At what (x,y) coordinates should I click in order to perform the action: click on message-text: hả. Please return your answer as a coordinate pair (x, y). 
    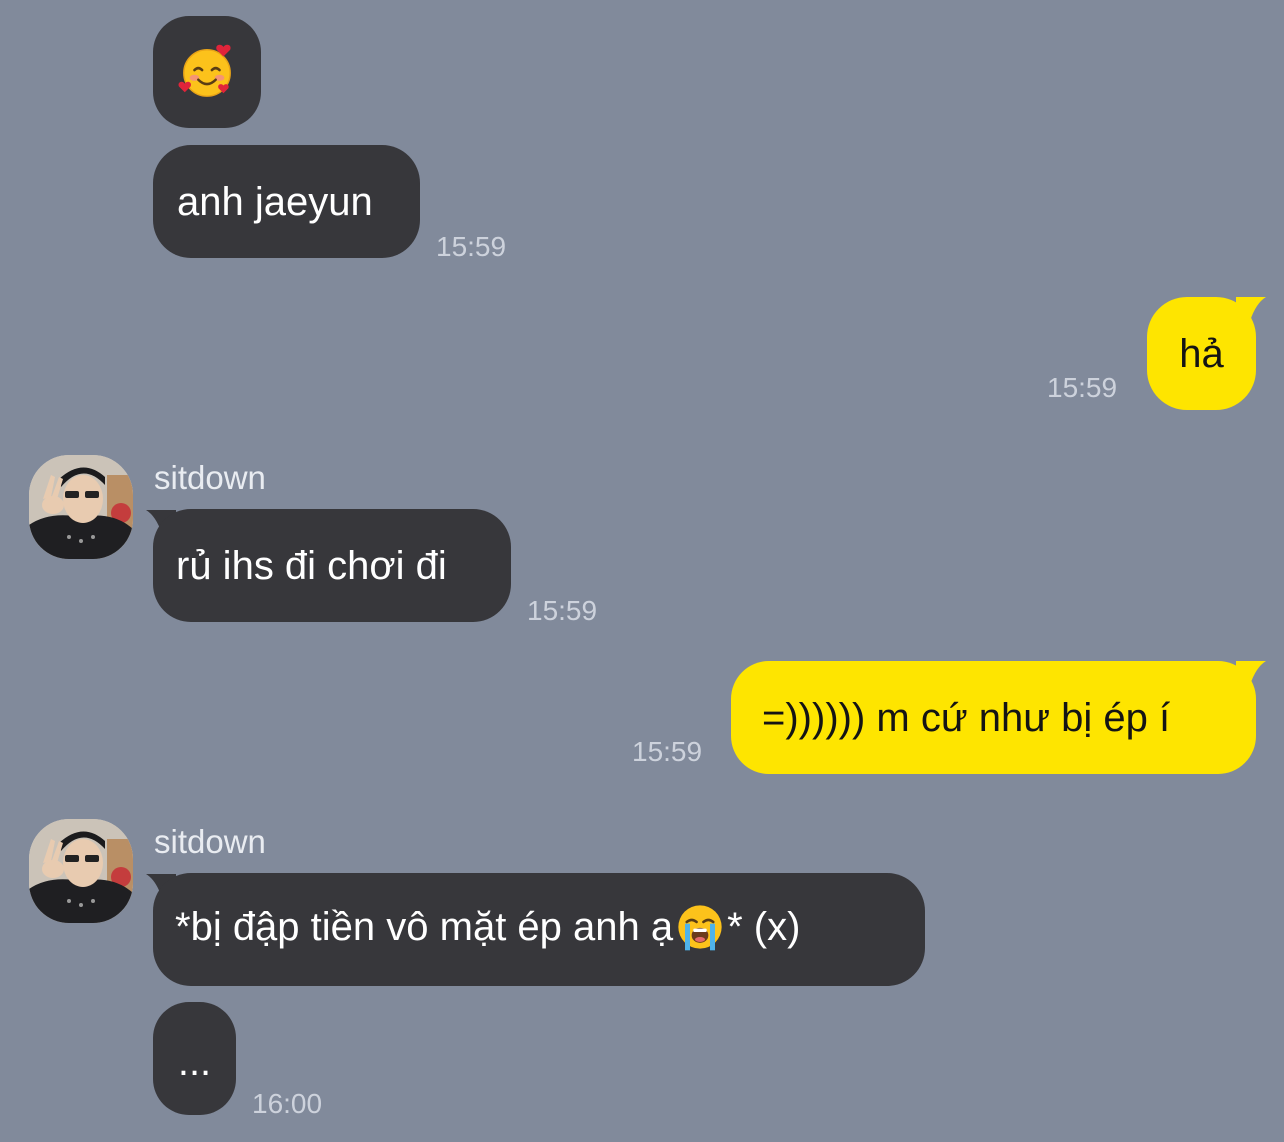
    Looking at the image, I should click on (1201, 353).